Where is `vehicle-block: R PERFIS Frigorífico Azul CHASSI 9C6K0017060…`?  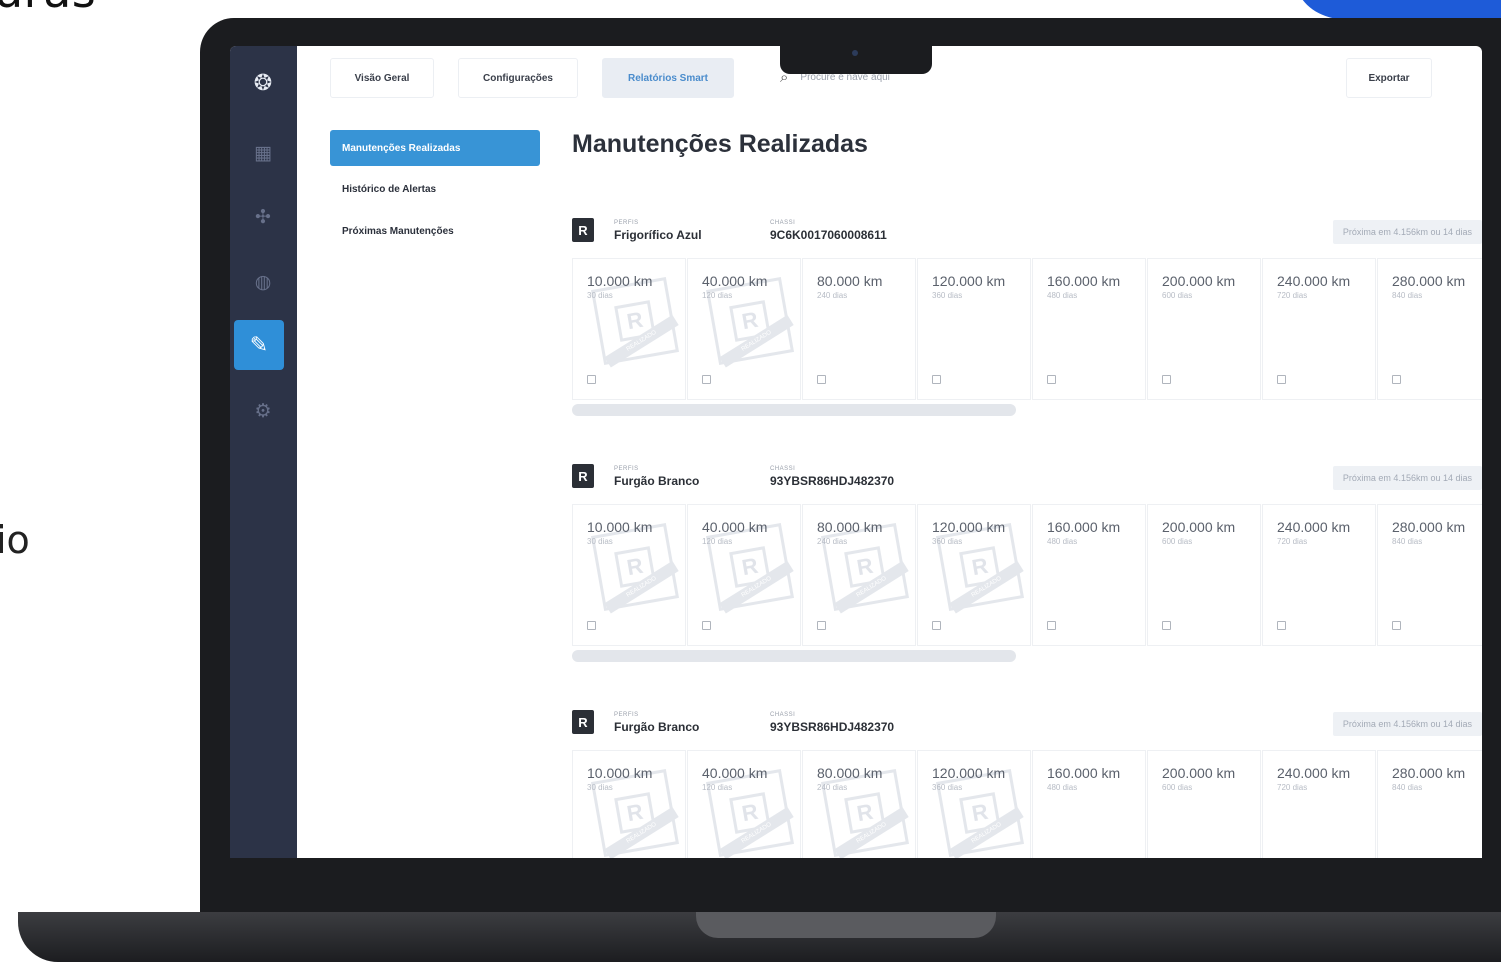 vehicle-block: R PERFIS Frigorífico Azul CHASSI 9C6K0017060… is located at coordinates (1027, 318).